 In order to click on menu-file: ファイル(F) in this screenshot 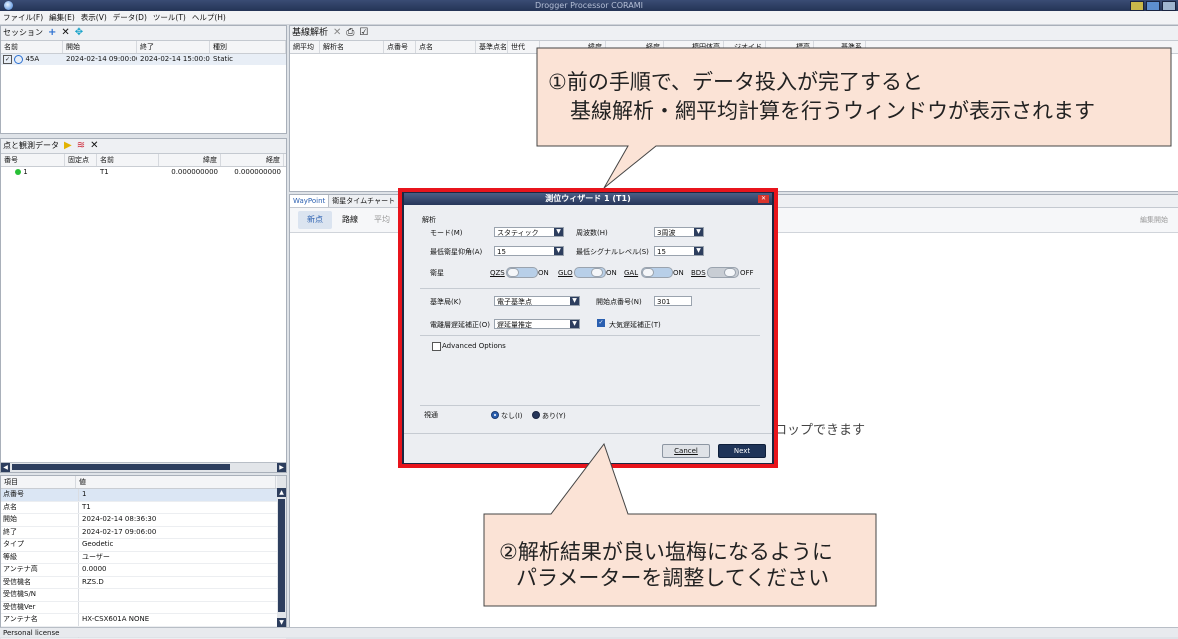, I will do `click(23, 17)`.